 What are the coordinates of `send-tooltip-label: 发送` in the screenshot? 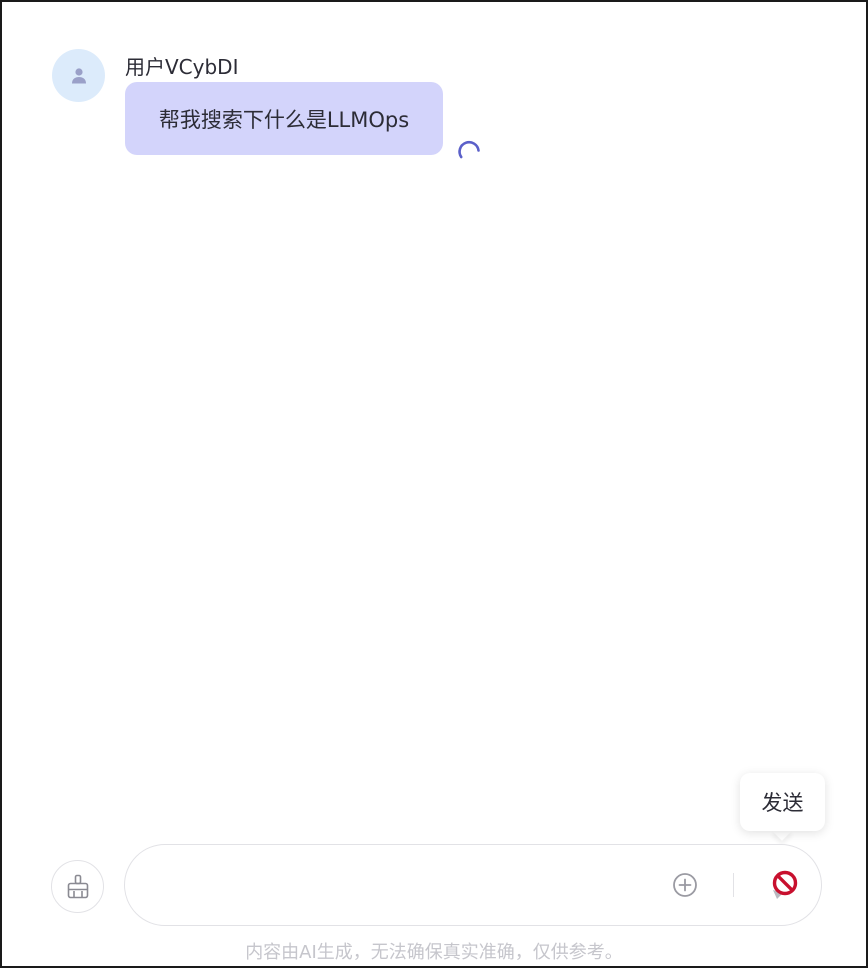 It's located at (782, 803).